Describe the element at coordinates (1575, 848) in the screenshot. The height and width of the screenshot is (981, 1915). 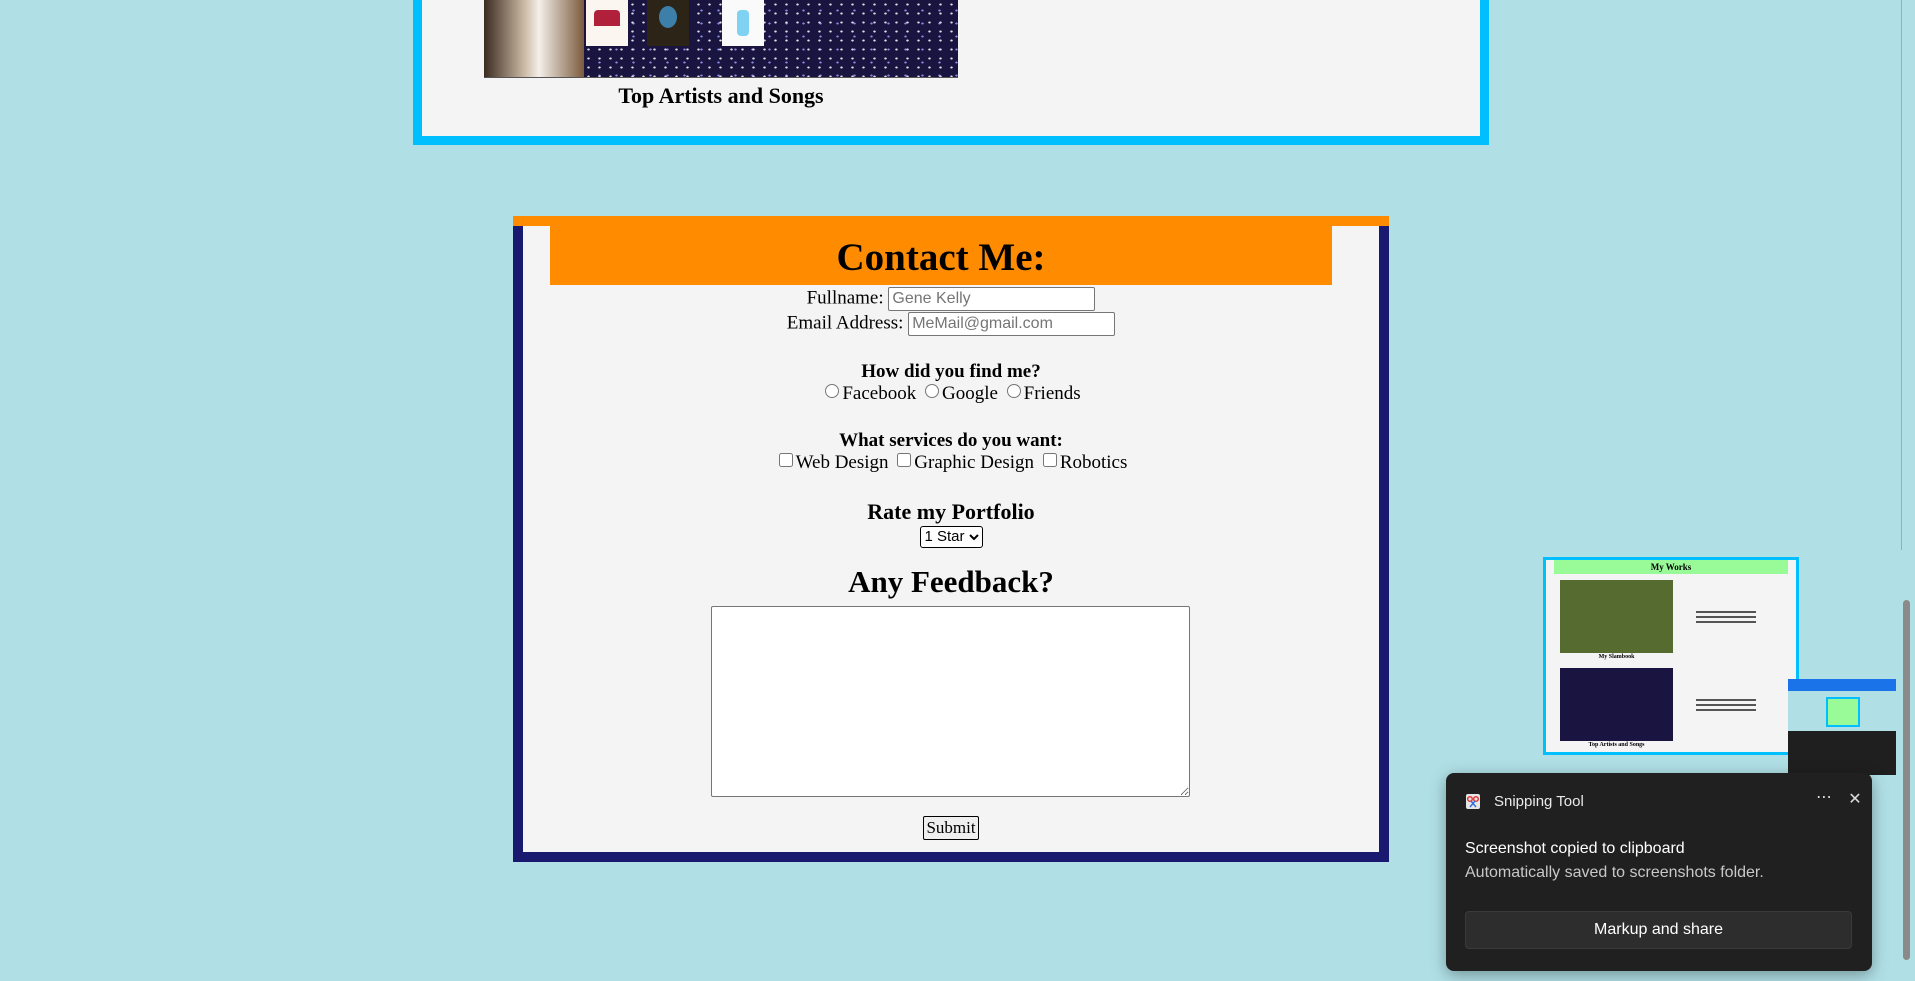
I see `toast-title: Screenshot copied to clipboard` at that location.